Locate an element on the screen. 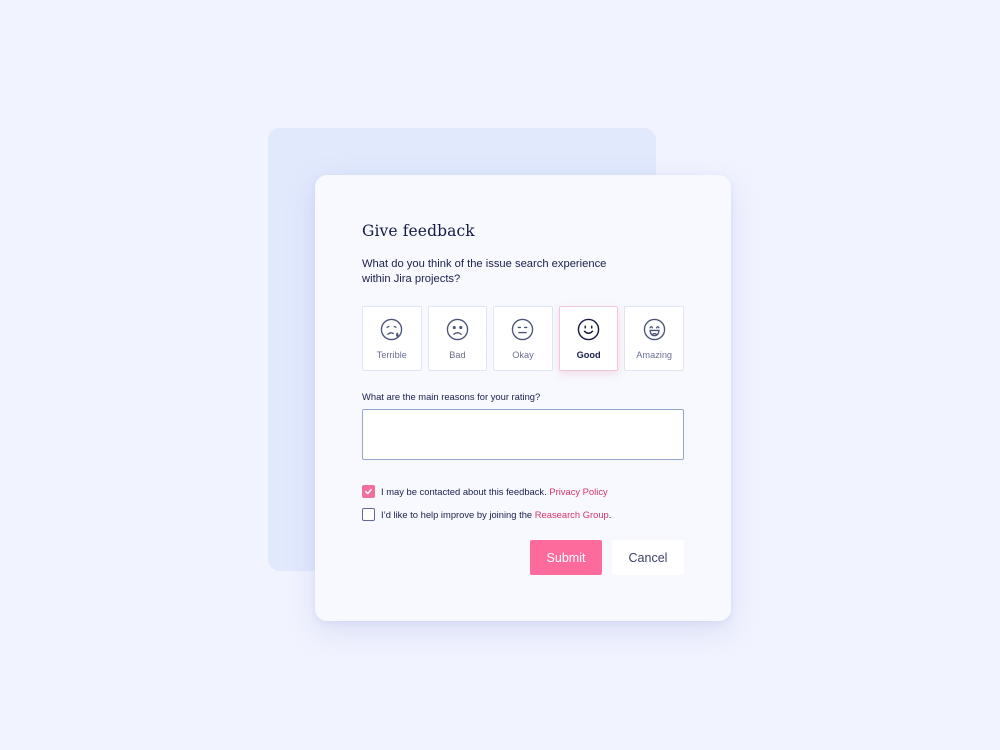 This screenshot has height=750, width=1000. terrible-face-icon is located at coordinates (392, 329).